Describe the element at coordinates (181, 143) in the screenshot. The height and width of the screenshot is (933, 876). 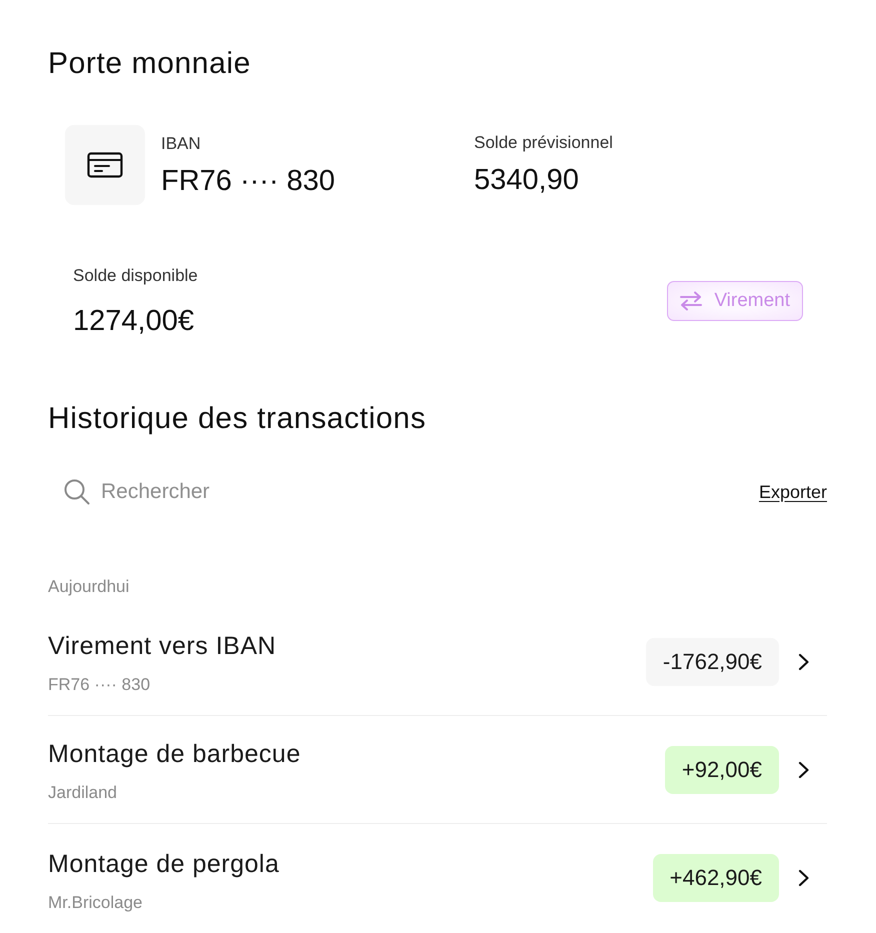
I see `iban-label: IBAN` at that location.